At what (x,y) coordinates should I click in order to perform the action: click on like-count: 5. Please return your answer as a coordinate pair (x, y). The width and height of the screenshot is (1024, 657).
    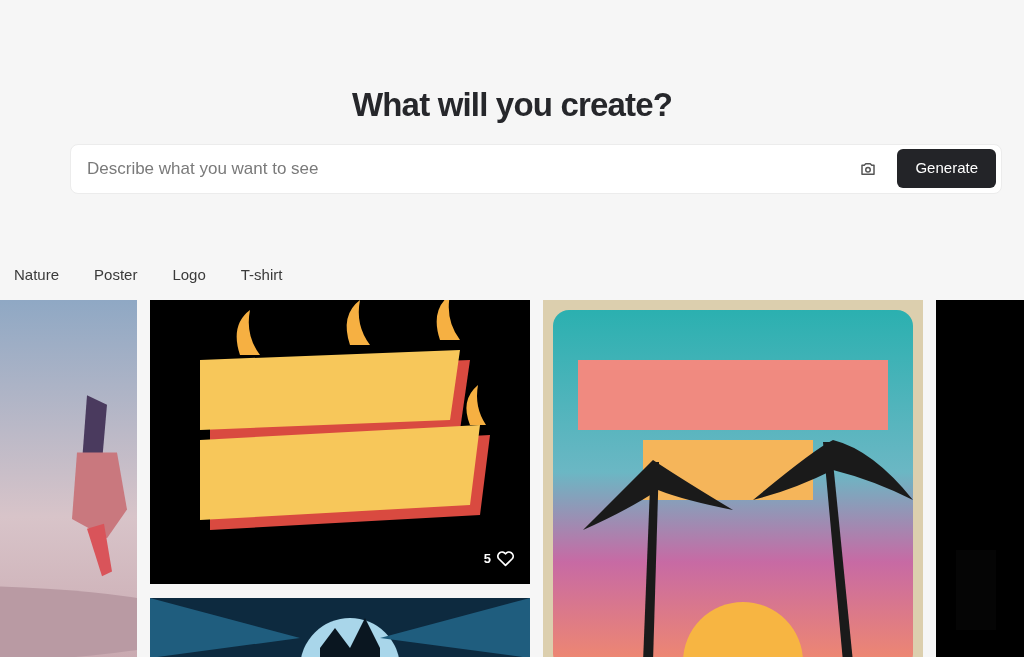
    Looking at the image, I should click on (487, 558).